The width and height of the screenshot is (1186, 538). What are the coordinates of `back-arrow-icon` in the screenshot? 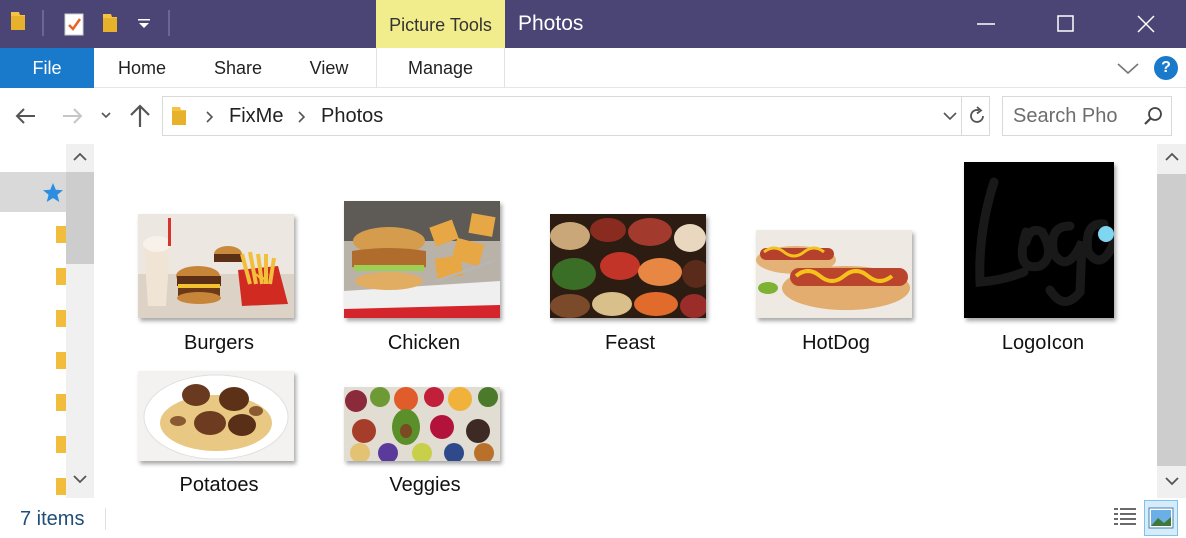 It's located at (26, 116).